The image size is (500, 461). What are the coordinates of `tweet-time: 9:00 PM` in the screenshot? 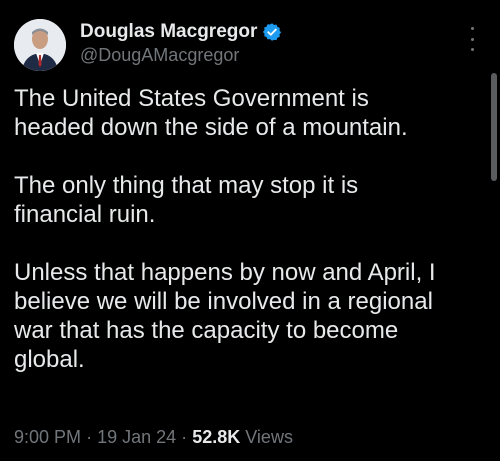 It's located at (47, 437).